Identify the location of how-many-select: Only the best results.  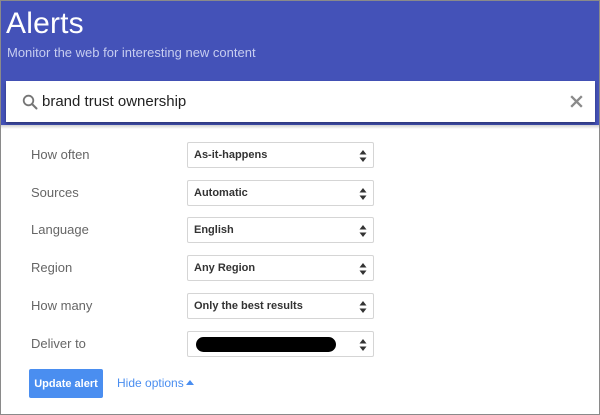
(280, 306).